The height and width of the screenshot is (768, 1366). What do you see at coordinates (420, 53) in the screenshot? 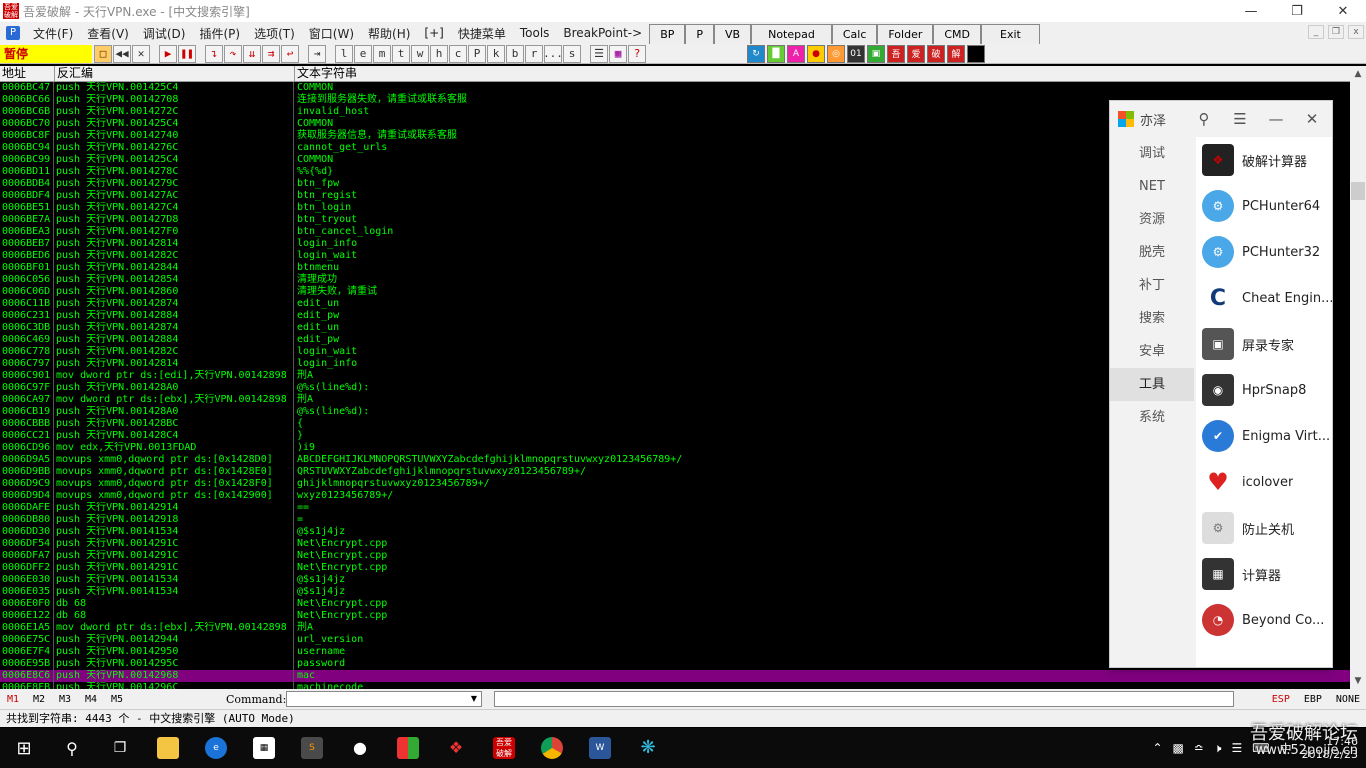
I see `btn-w: w` at bounding box center [420, 53].